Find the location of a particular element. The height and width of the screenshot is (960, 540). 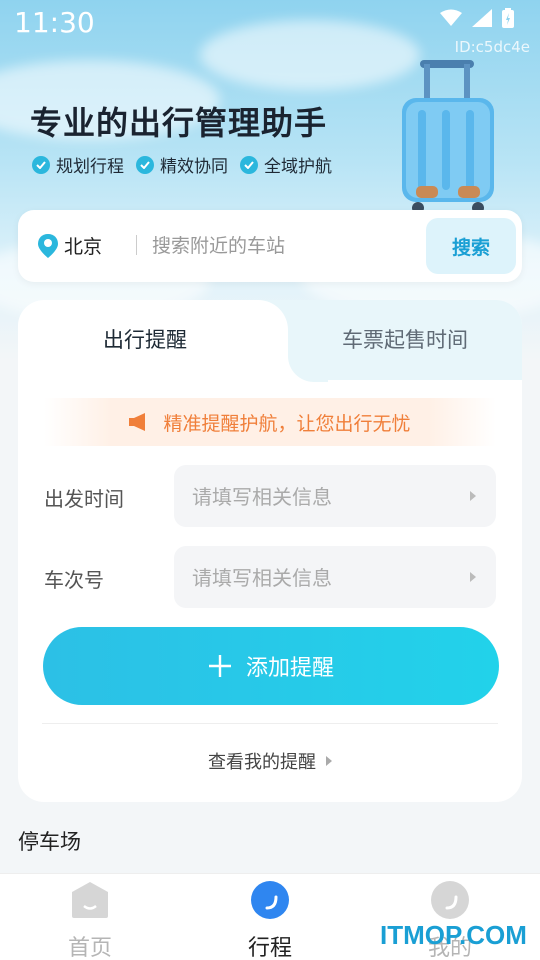

signal-icon is located at coordinates (482, 18).